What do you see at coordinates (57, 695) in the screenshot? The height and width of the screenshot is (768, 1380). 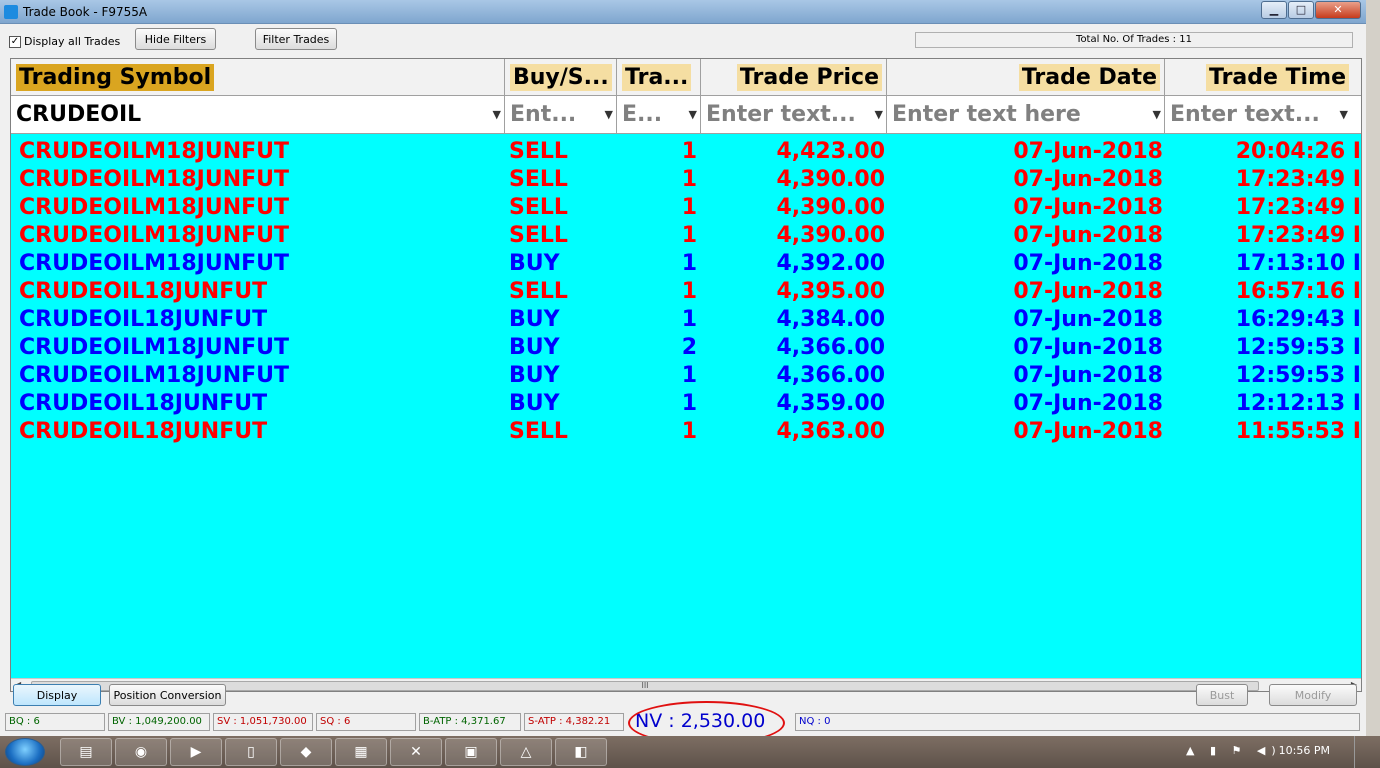 I see `display-button: Display` at bounding box center [57, 695].